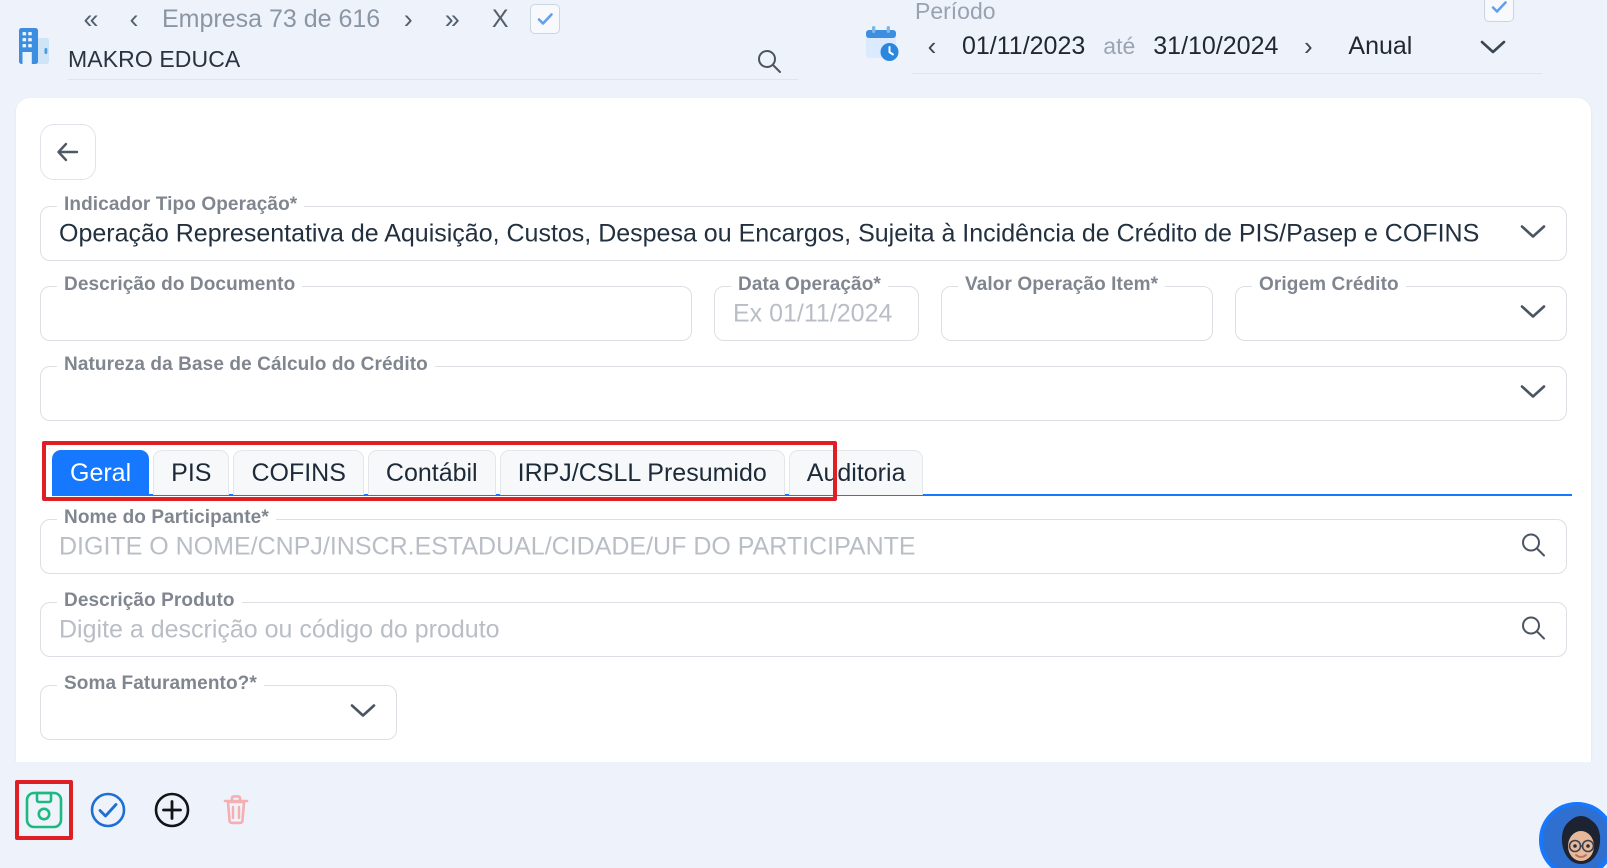 This screenshot has width=1607, height=868. Describe the element at coordinates (1077, 307) in the screenshot. I see `field-valor-operacao-item: Valor Operação Item*` at that location.